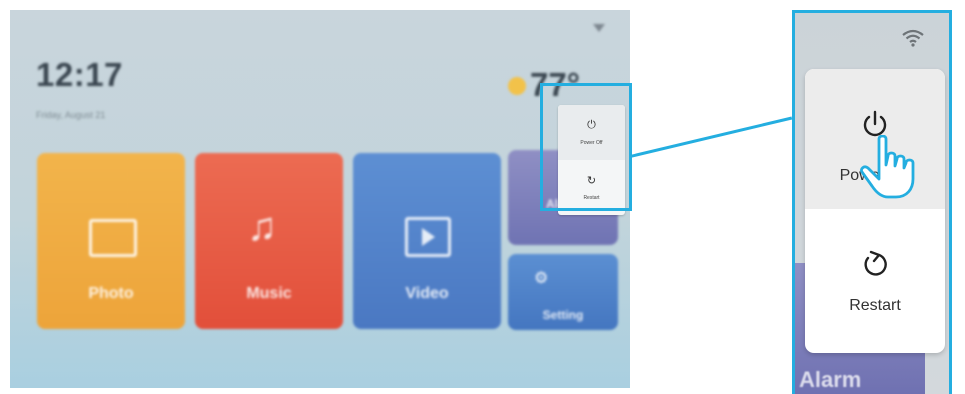 The image size is (965, 394). What do you see at coordinates (111, 293) in the screenshot?
I see `photo-tile-label: Photo` at bounding box center [111, 293].